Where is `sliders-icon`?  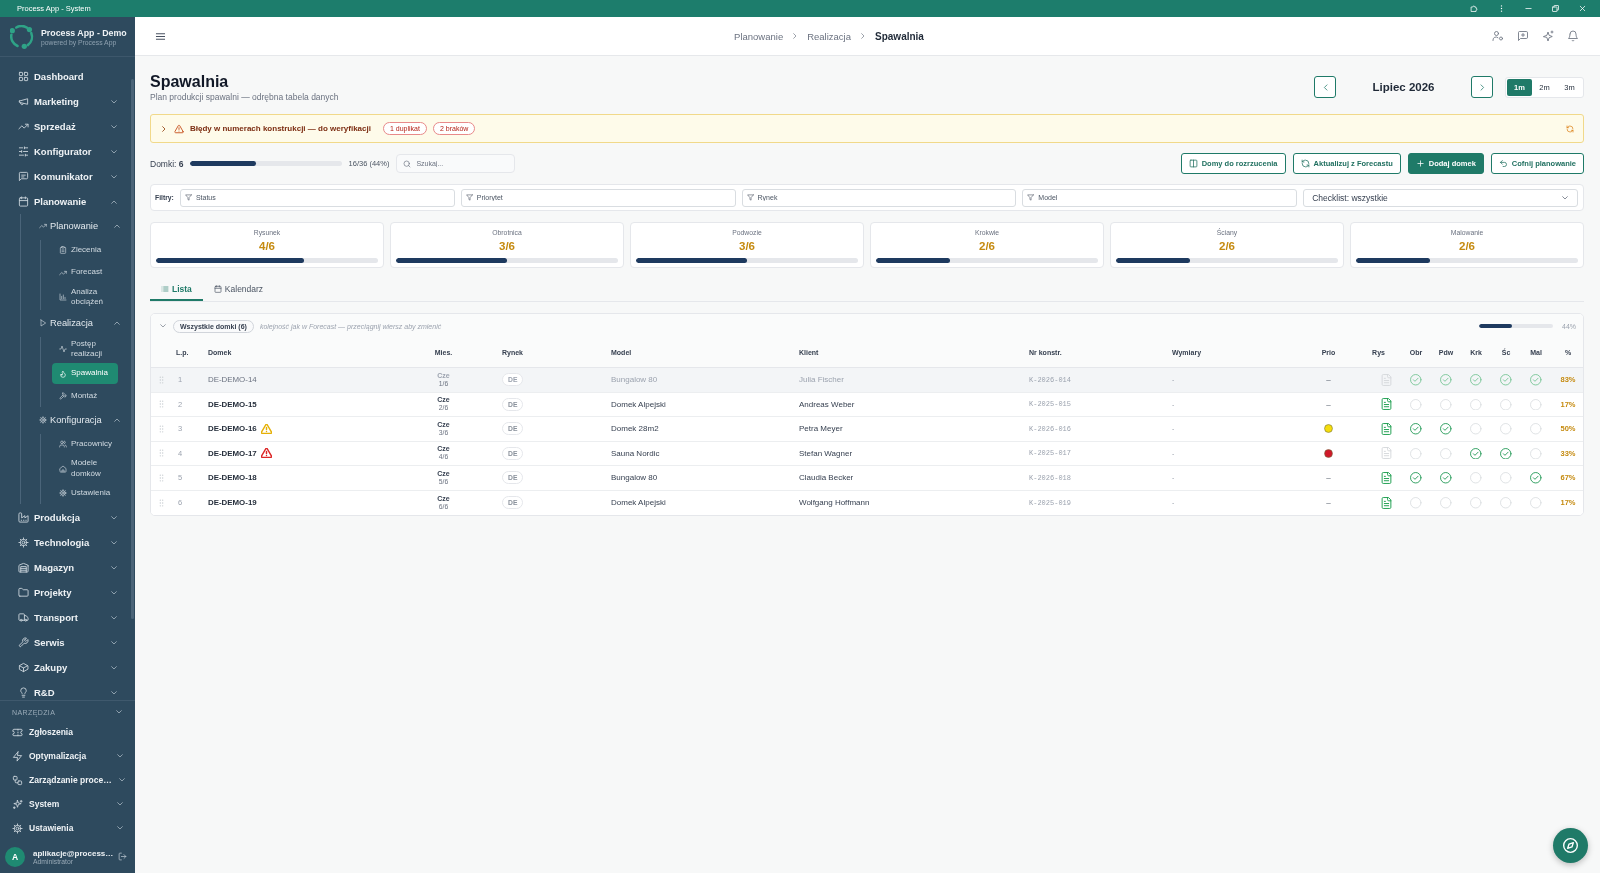
sliders-icon is located at coordinates (23, 151).